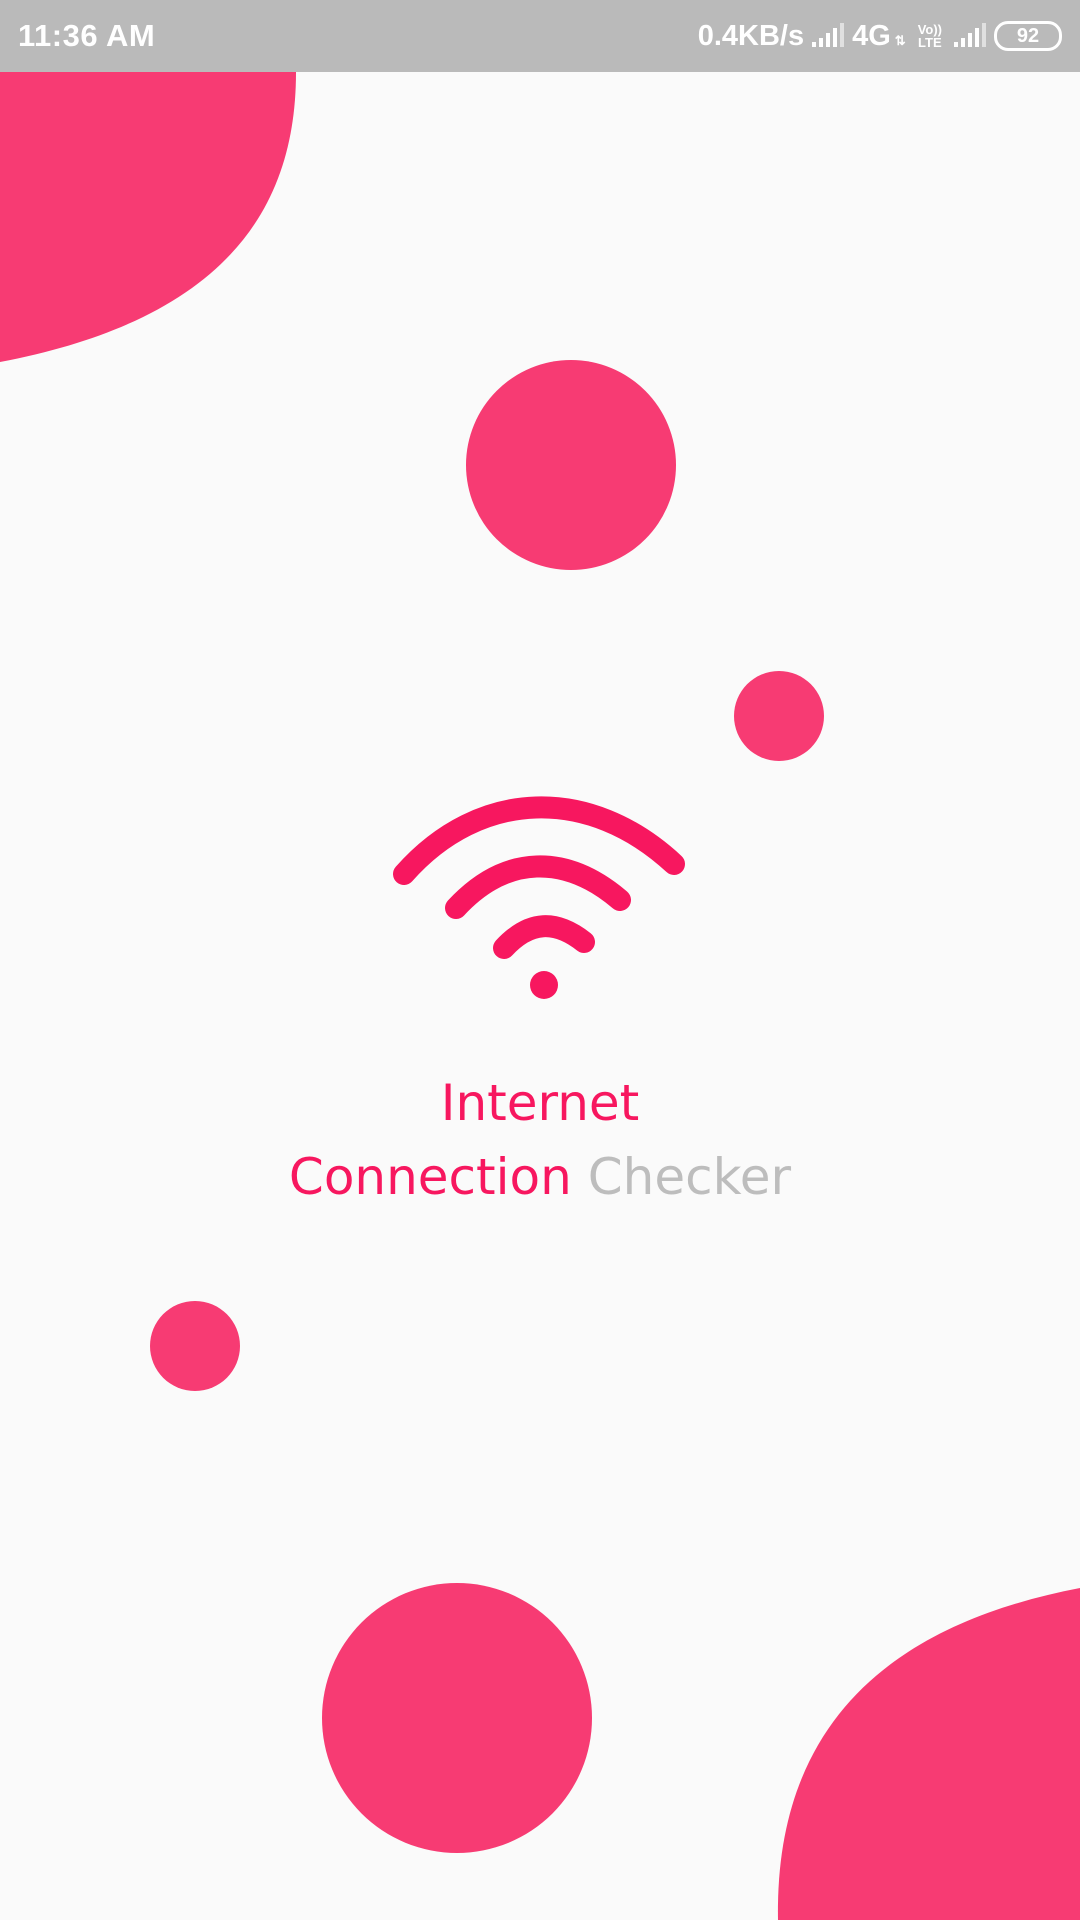  Describe the element at coordinates (540, 36) in the screenshot. I see `status-bar: 11:36 AM 0.4KB/s 4G ⇅ Vo)) LTE 92` at that location.